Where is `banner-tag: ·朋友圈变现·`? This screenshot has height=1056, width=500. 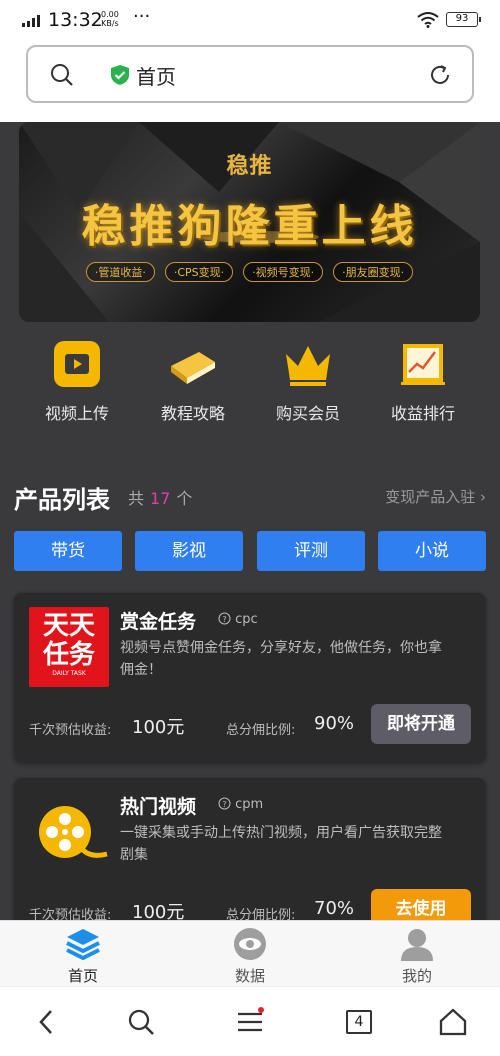 banner-tag: ·朋友圈变现· is located at coordinates (373, 272).